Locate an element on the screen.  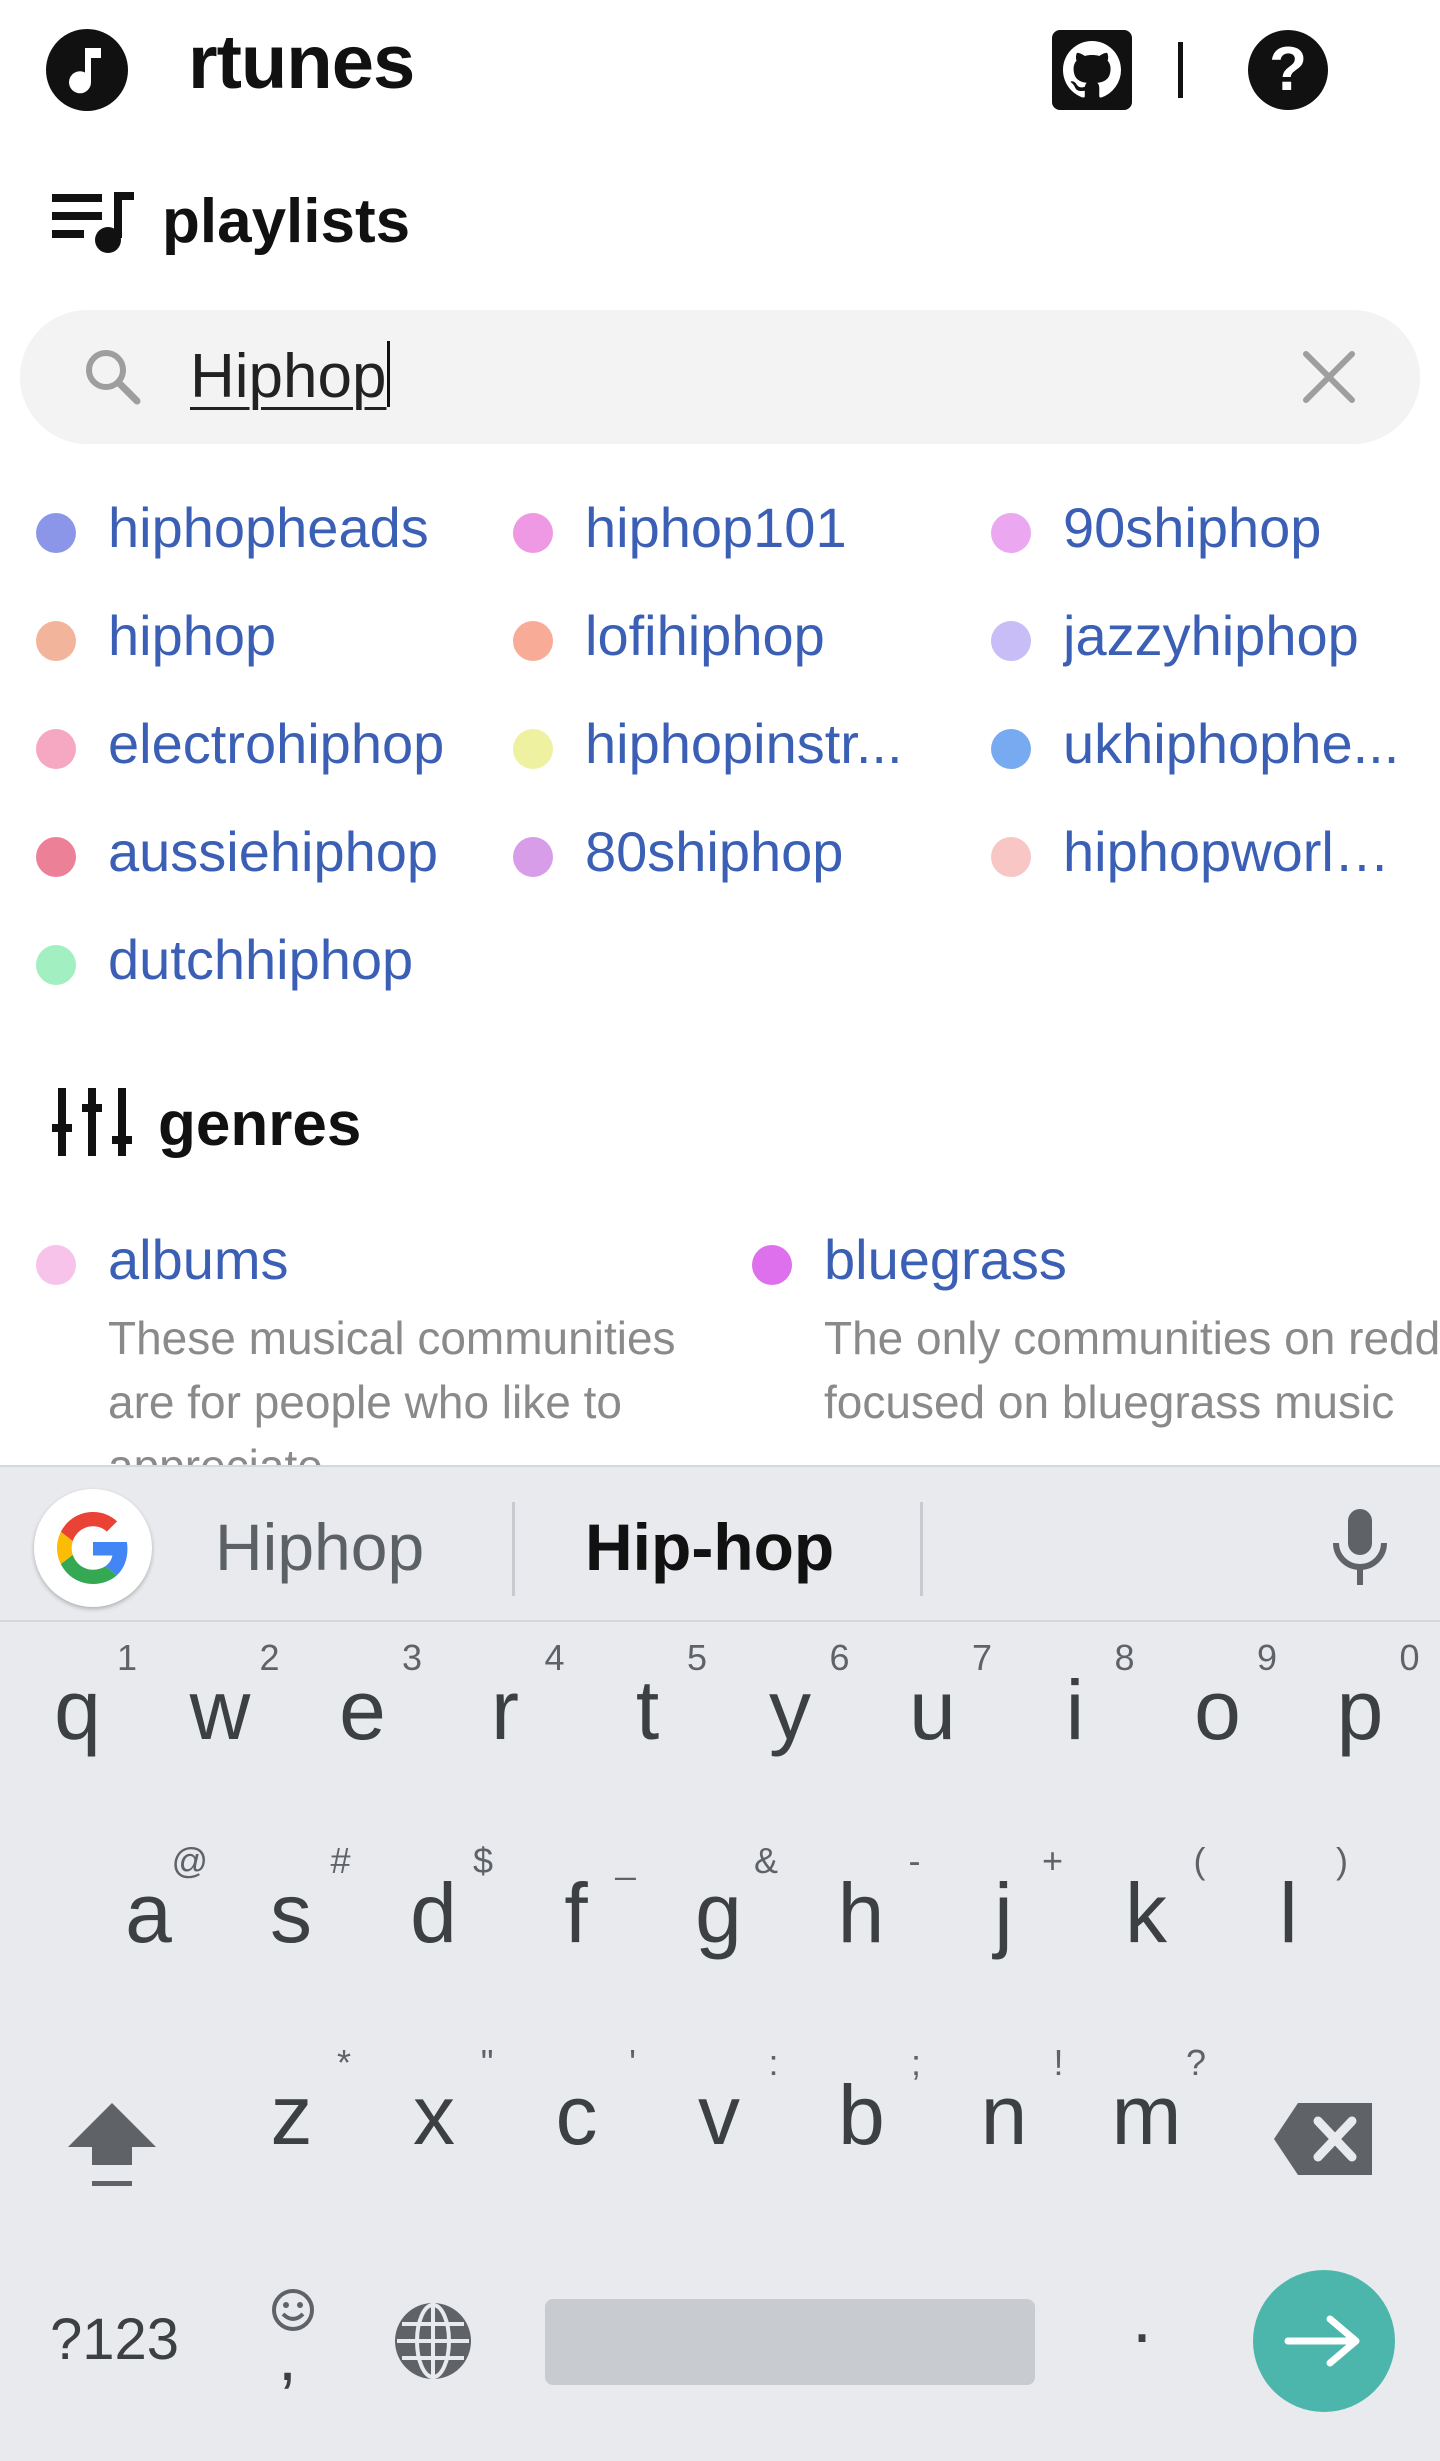
key-l: l) is located at coordinates (1288, 1918).